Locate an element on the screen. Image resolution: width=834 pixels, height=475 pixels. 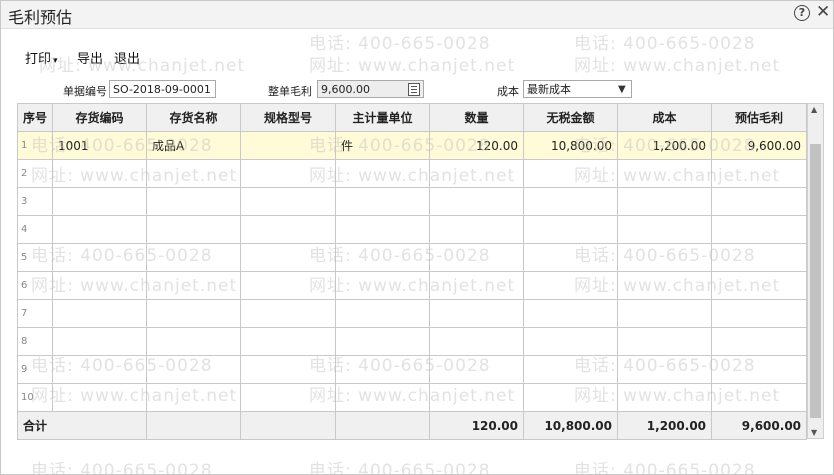
table-row: 9 is located at coordinates (412, 369).